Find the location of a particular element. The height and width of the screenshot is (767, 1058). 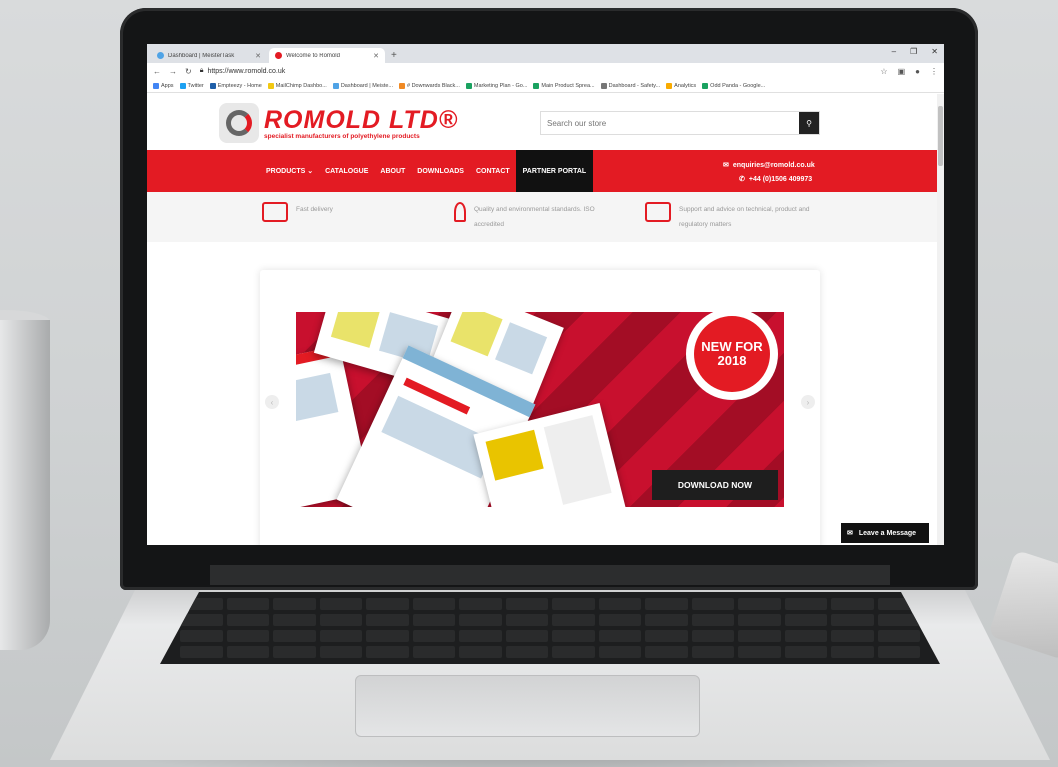

forward-icon: → is located at coordinates (173, 71).